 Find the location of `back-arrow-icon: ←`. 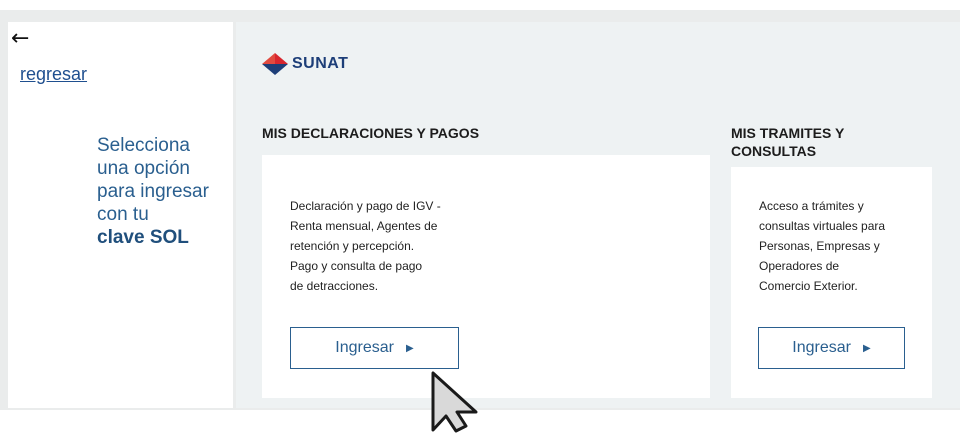

back-arrow-icon: ← is located at coordinates (20, 39).